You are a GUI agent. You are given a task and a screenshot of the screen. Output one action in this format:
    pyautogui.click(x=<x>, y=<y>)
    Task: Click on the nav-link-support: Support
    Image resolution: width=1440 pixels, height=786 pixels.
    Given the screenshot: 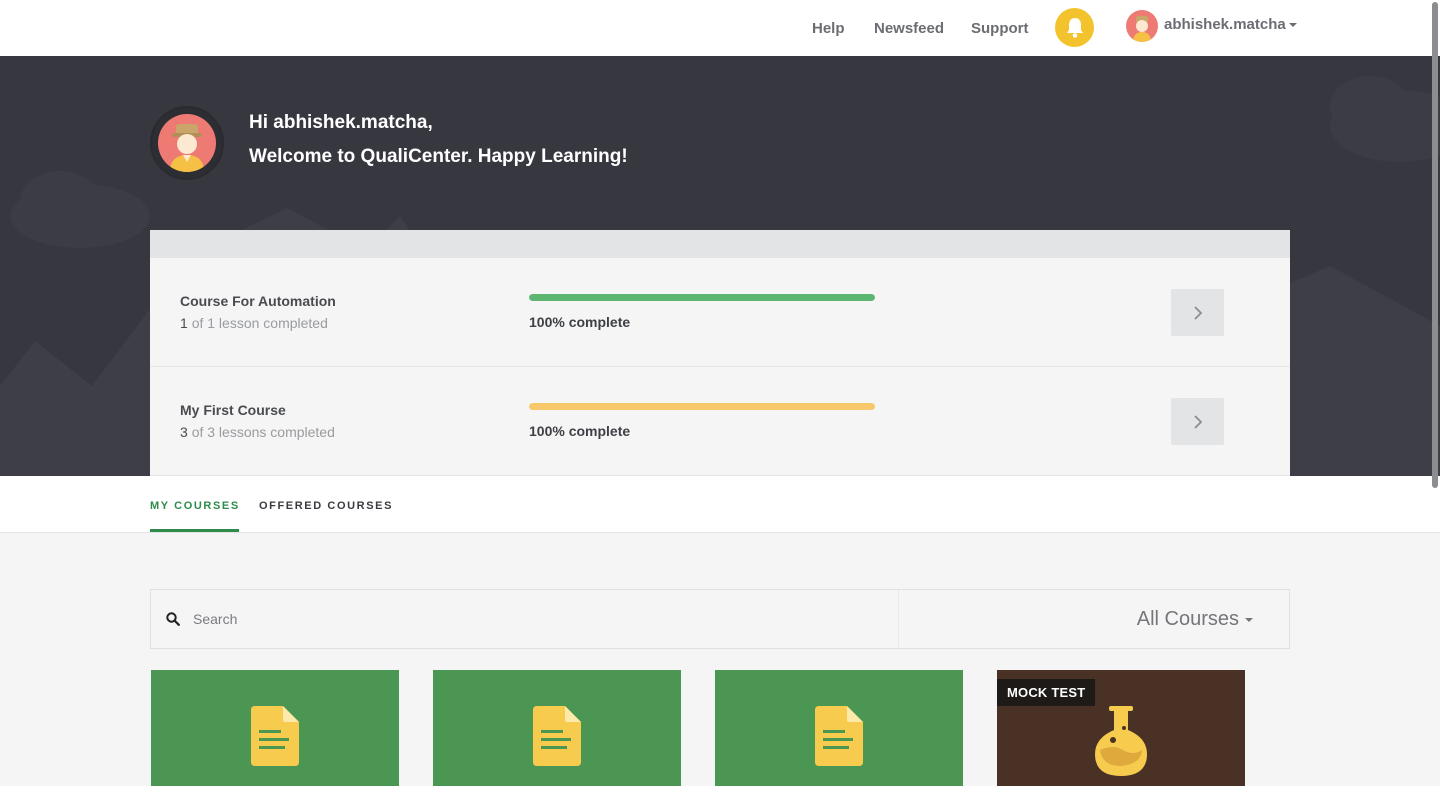 What is the action you would take?
    pyautogui.click(x=1000, y=28)
    